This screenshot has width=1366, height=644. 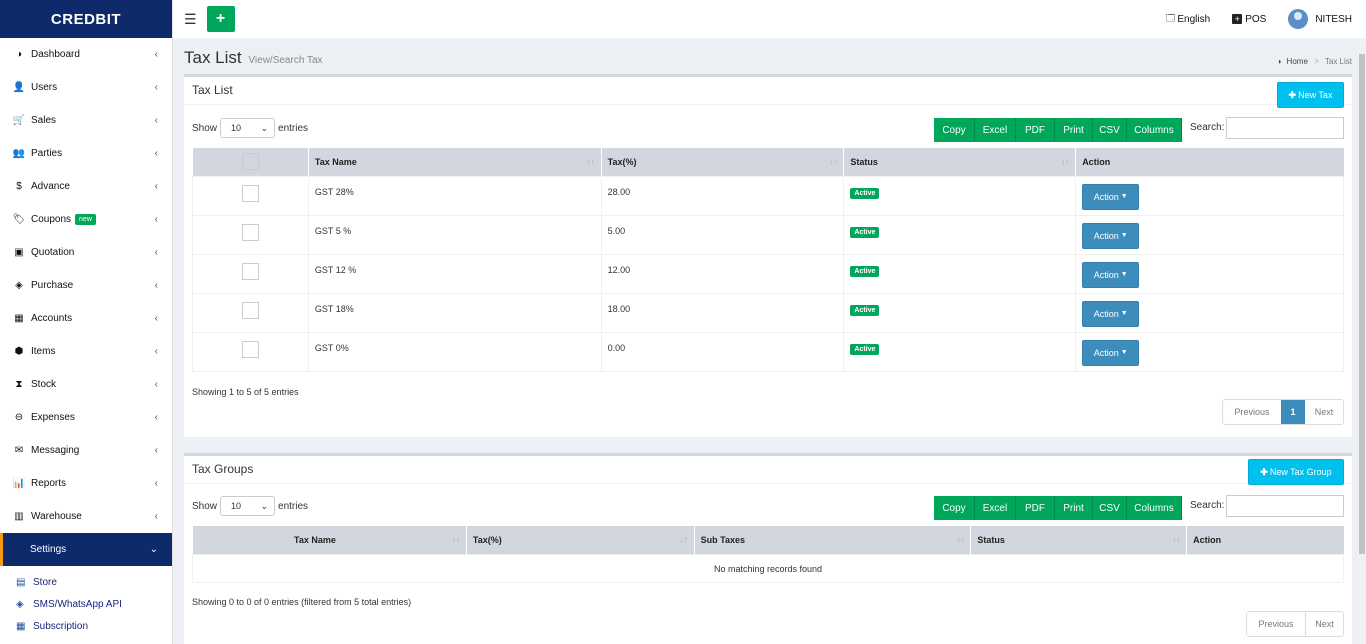 I want to click on sidebar-item-dashboard: ◑ Dashboard ‹, so click(x=86, y=54).